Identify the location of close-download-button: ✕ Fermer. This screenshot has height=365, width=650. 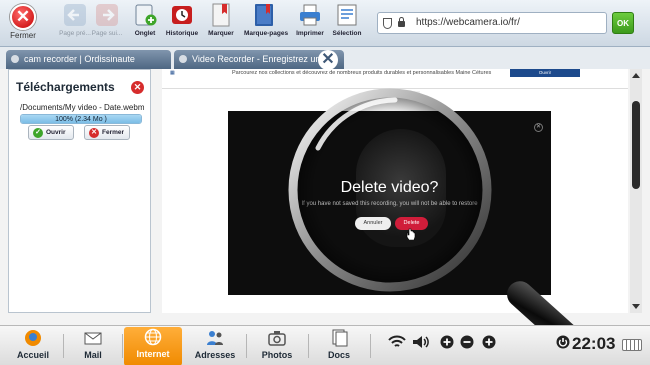
(107, 132).